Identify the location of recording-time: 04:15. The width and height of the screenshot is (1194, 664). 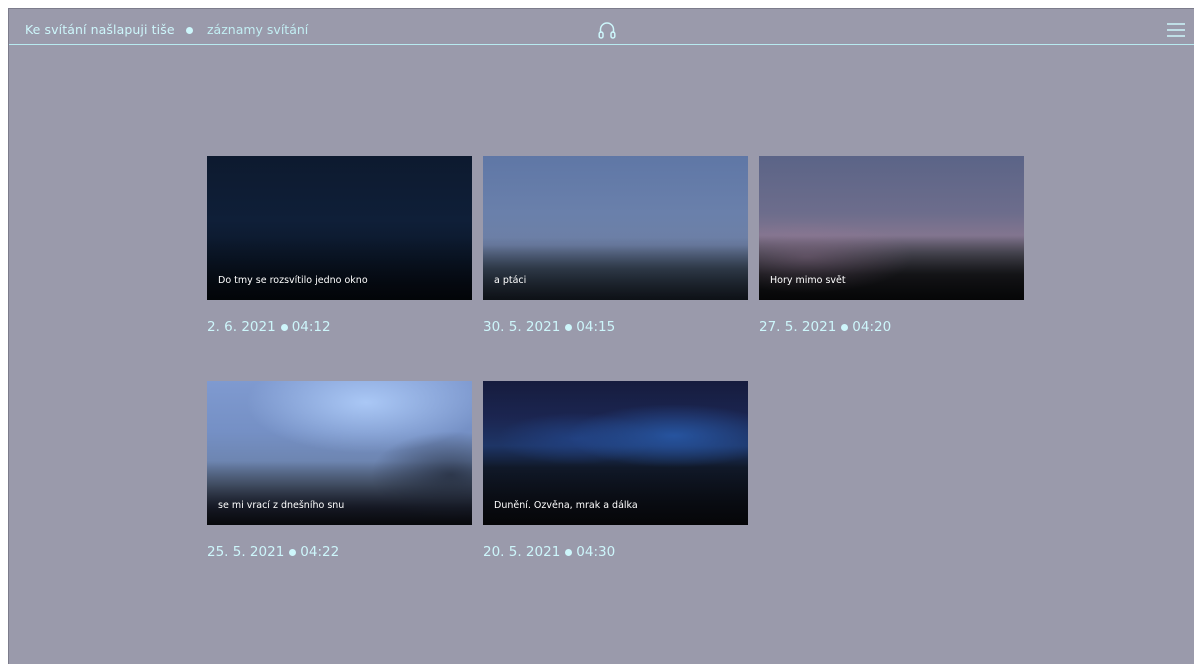
(596, 327).